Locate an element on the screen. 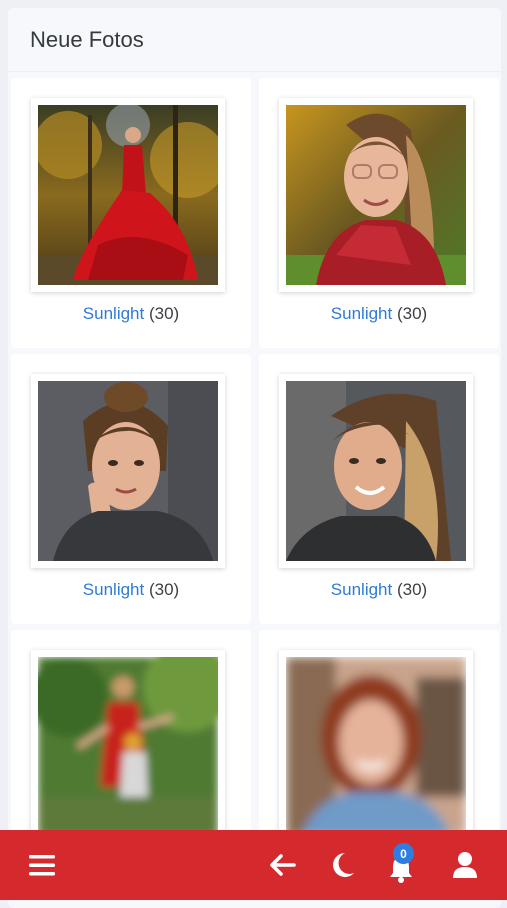  profile-button is located at coordinates (465, 865).